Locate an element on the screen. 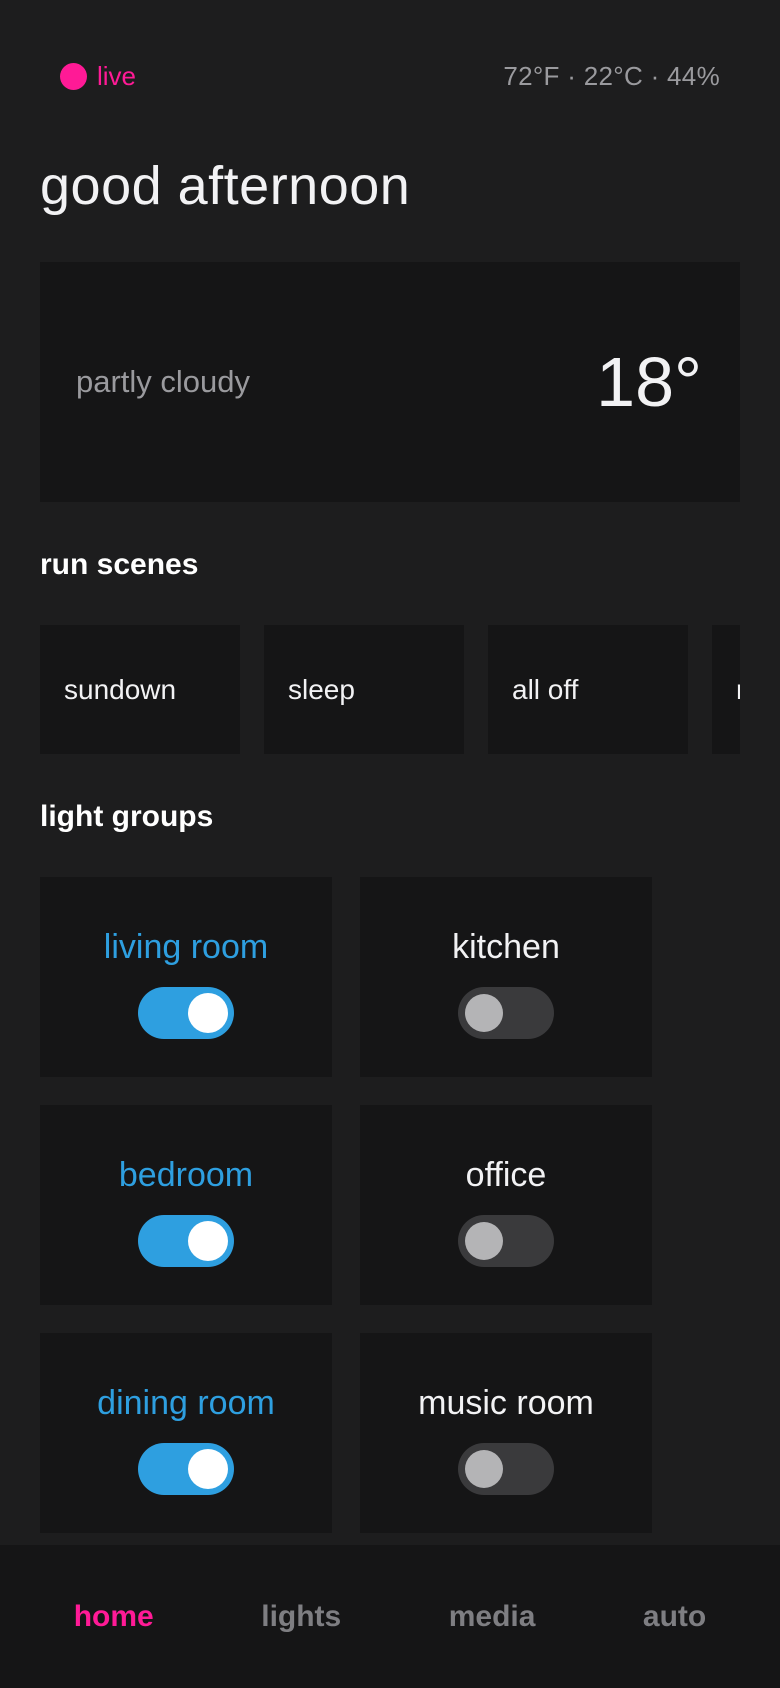 Image resolution: width=780 pixels, height=1688 pixels. environment-readout: 72°F · 22°C · 44% is located at coordinates (611, 75).